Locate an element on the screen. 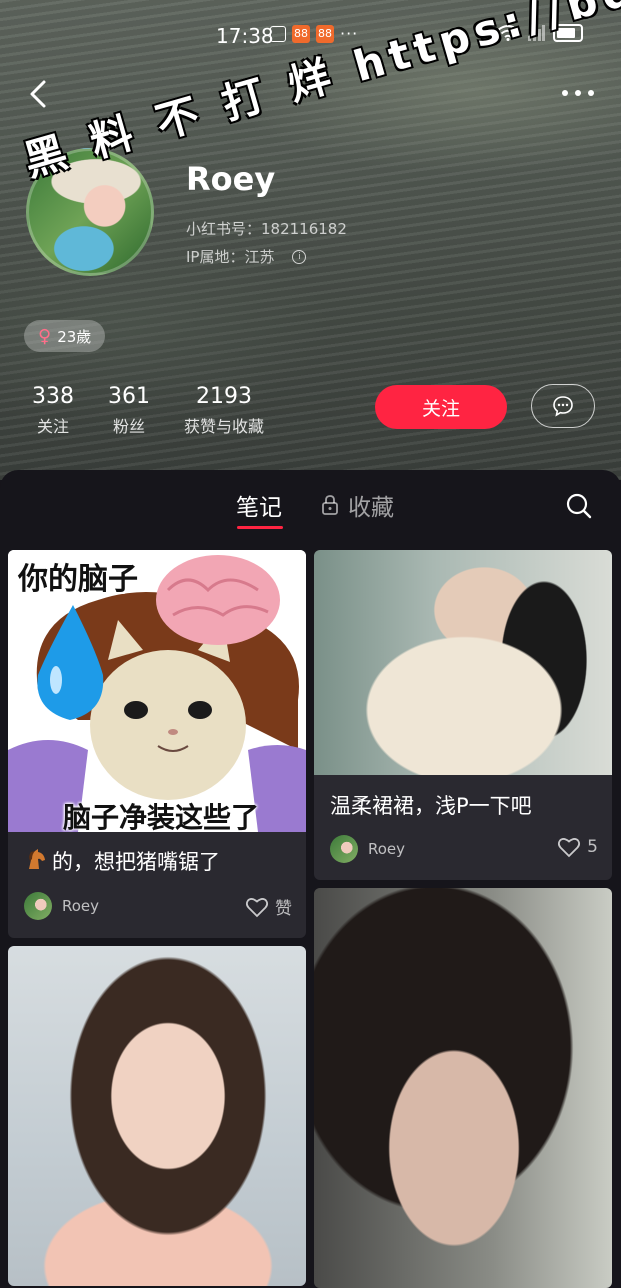 The image size is (621, 1288). search-button is located at coordinates (579, 508).